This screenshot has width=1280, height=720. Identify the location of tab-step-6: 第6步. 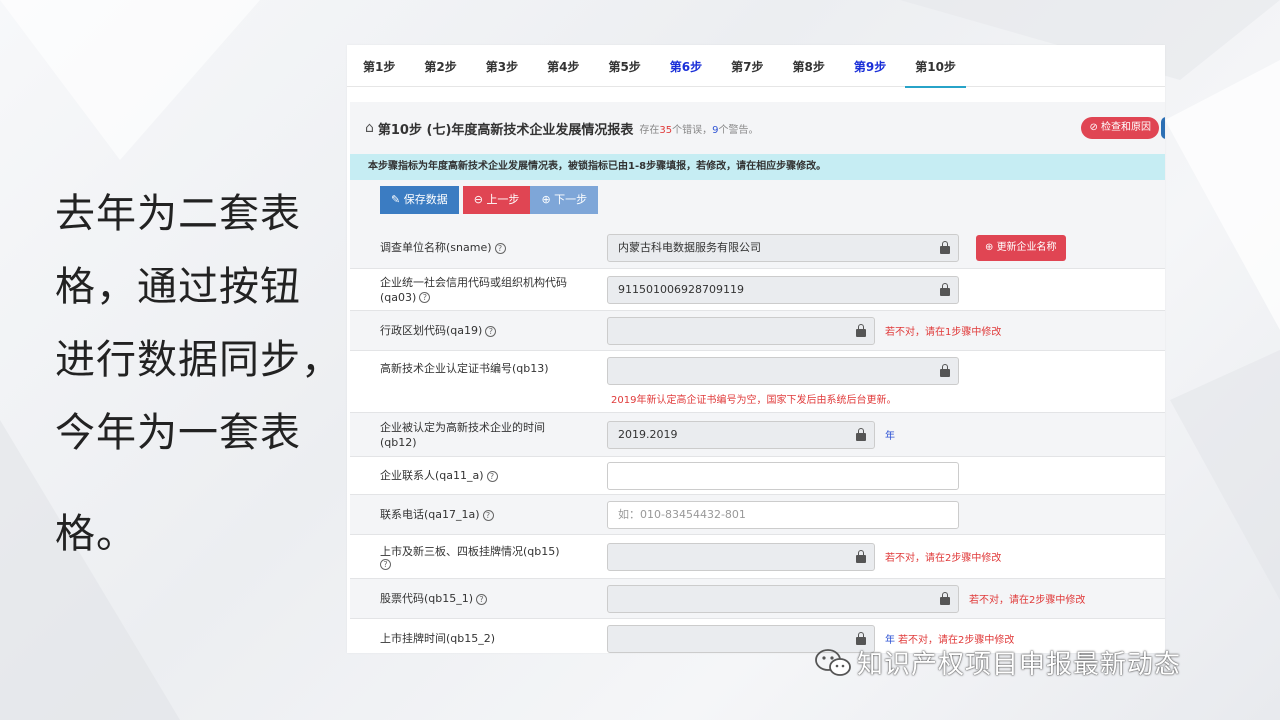
(686, 66).